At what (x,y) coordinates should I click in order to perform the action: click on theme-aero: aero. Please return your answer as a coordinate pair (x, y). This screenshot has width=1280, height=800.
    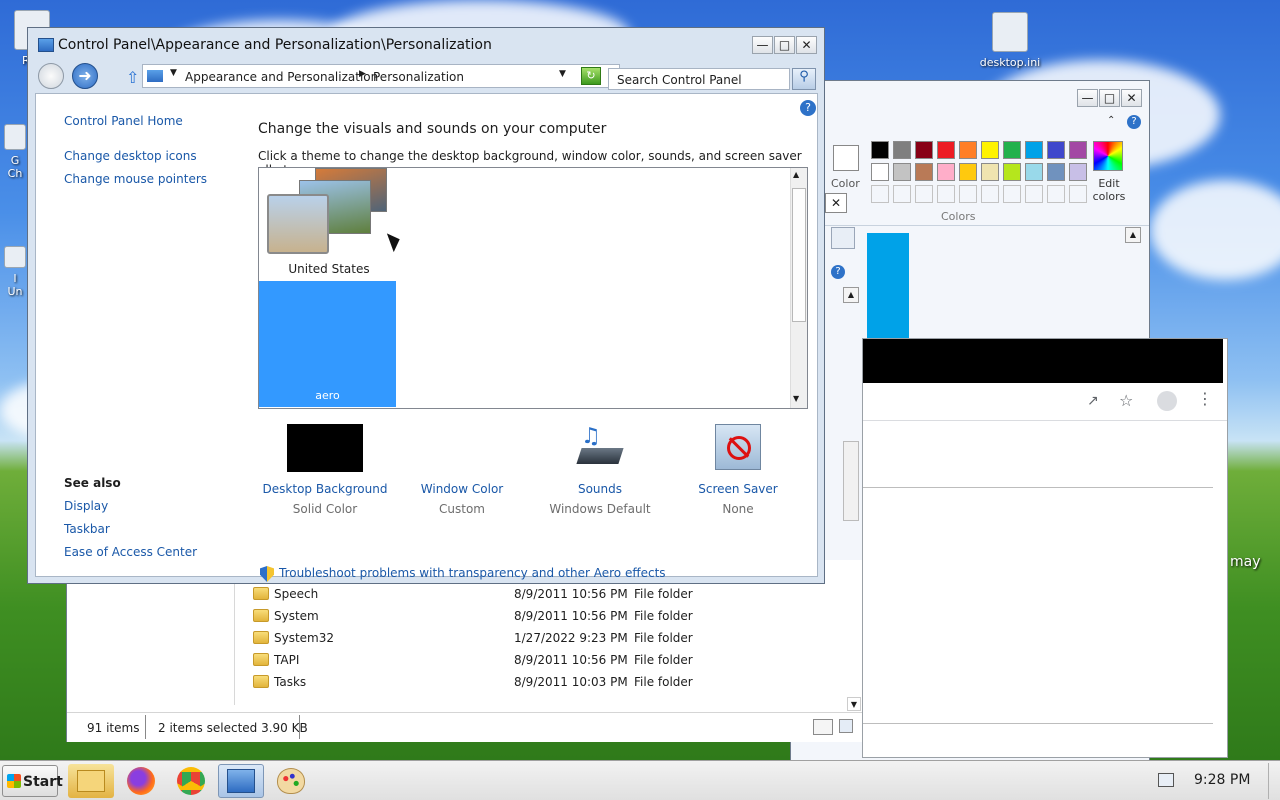
    Looking at the image, I should click on (327, 344).